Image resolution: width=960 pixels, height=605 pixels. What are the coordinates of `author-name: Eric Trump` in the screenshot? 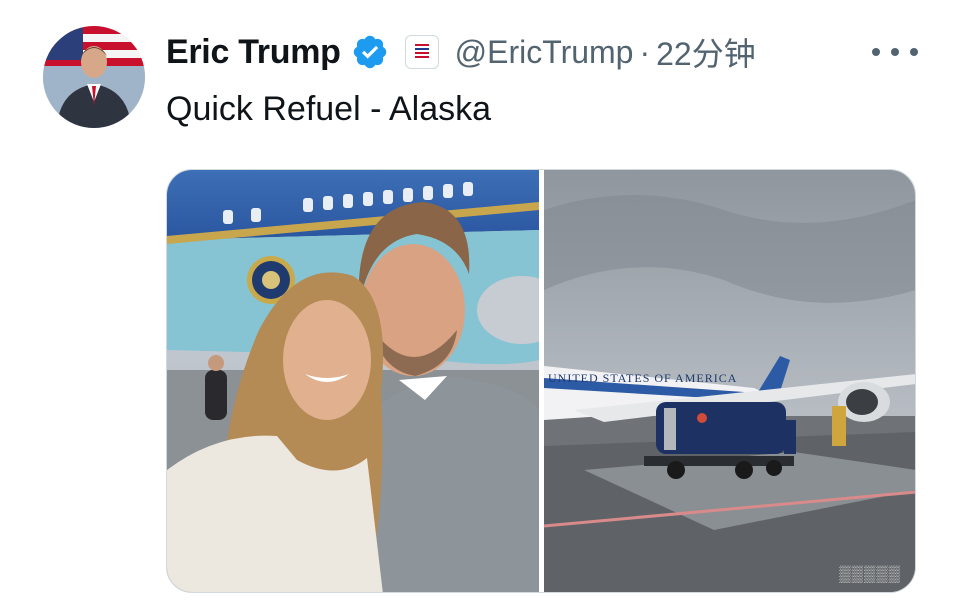 It's located at (253, 52).